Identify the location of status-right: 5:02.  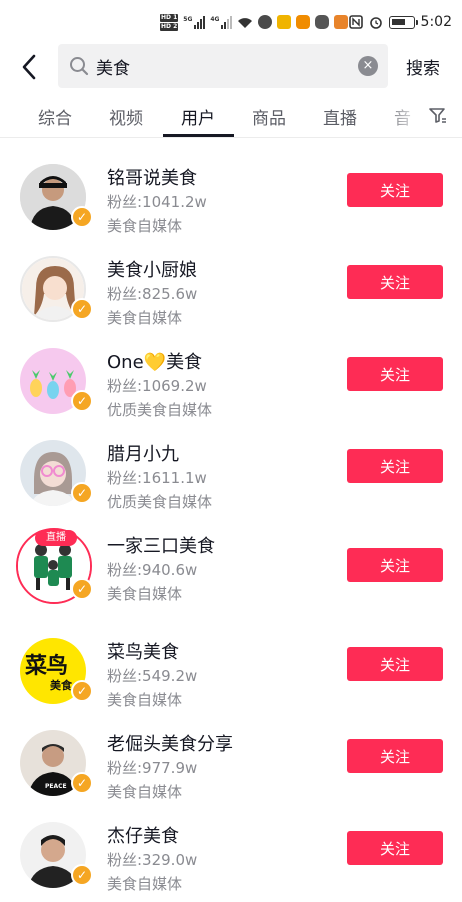
(400, 22).